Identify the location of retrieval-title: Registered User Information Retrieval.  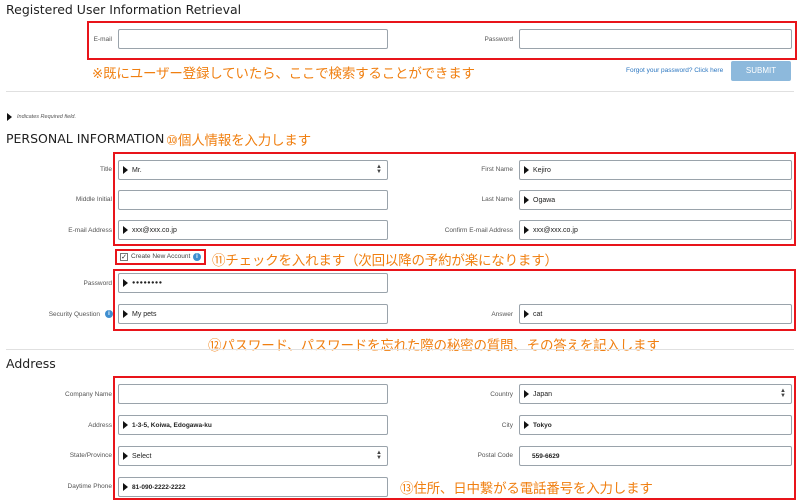
(124, 9).